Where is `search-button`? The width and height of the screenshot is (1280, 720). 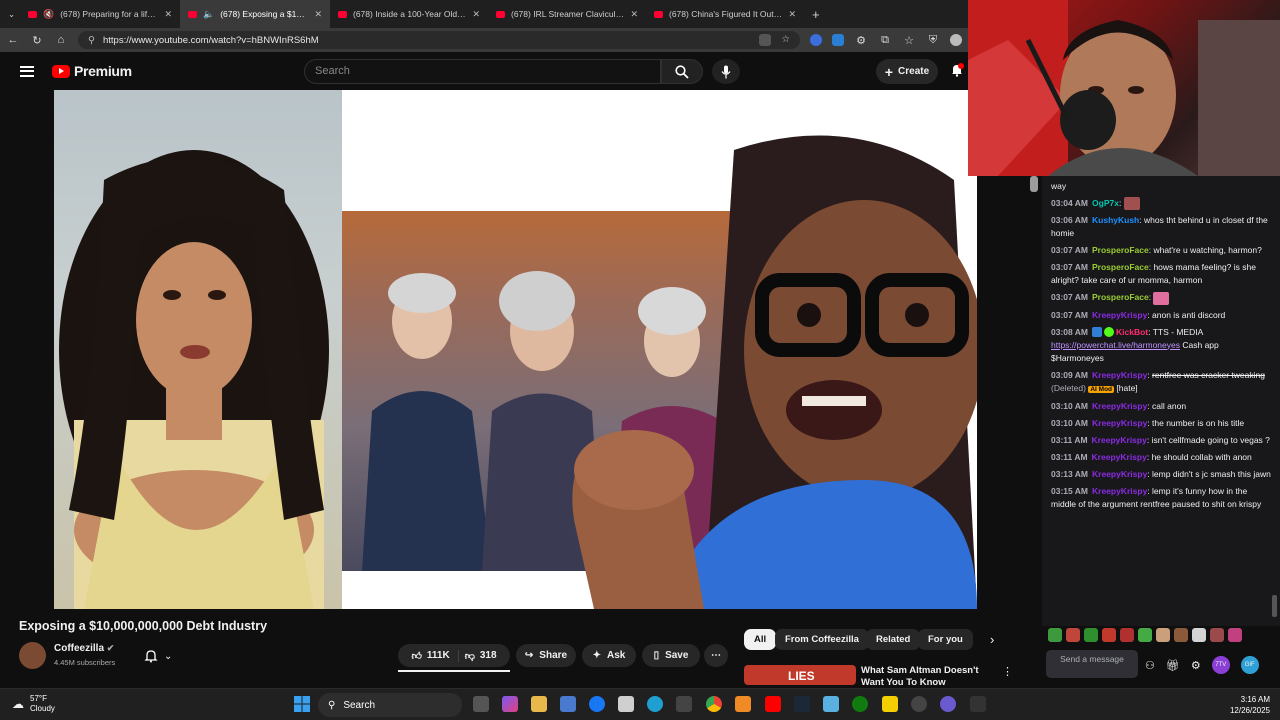 search-button is located at coordinates (682, 71).